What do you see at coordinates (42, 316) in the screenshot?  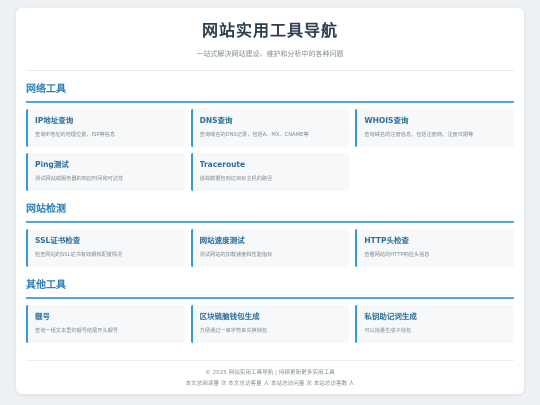 I see `tool-name: 靓号` at bounding box center [42, 316].